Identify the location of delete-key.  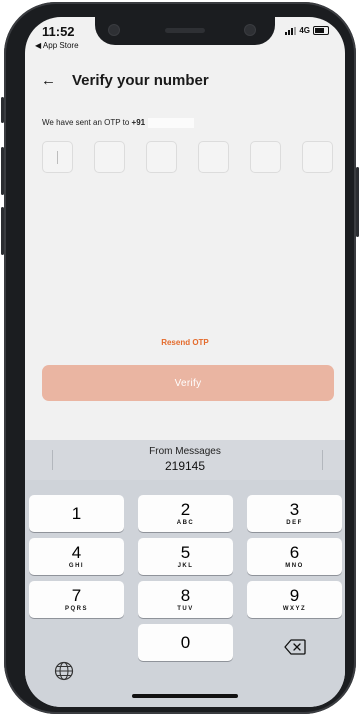
(294, 646).